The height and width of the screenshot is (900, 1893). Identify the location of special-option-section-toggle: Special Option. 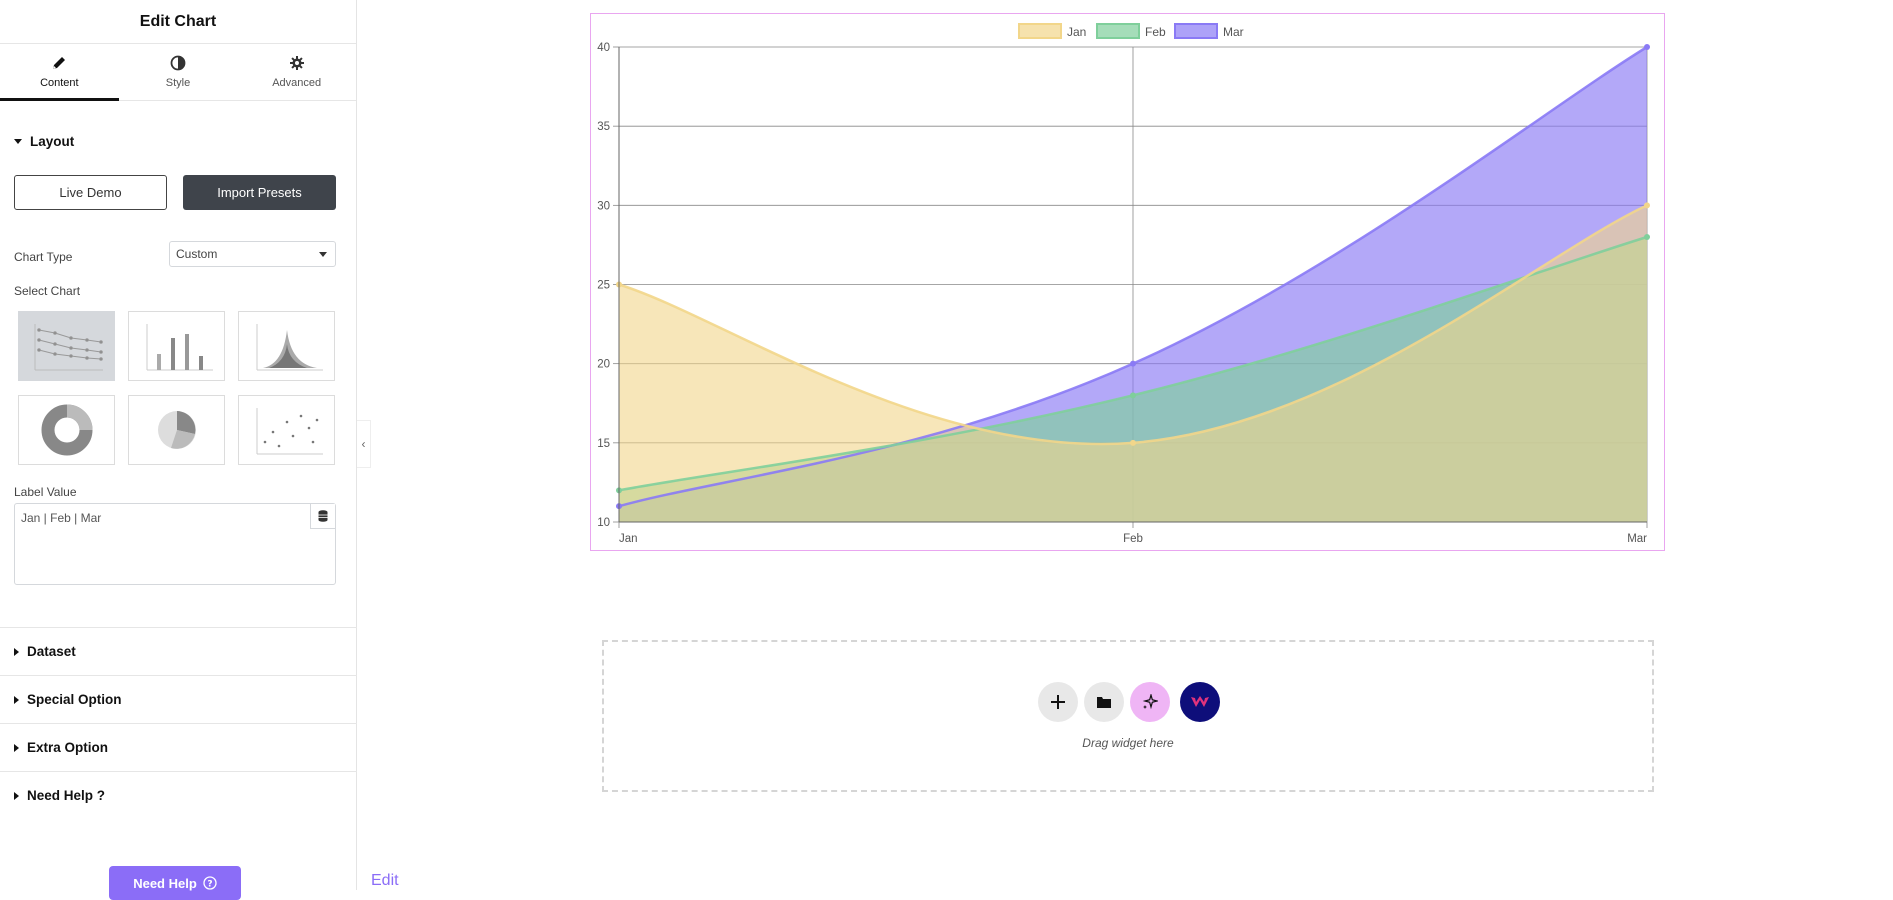
(178, 699).